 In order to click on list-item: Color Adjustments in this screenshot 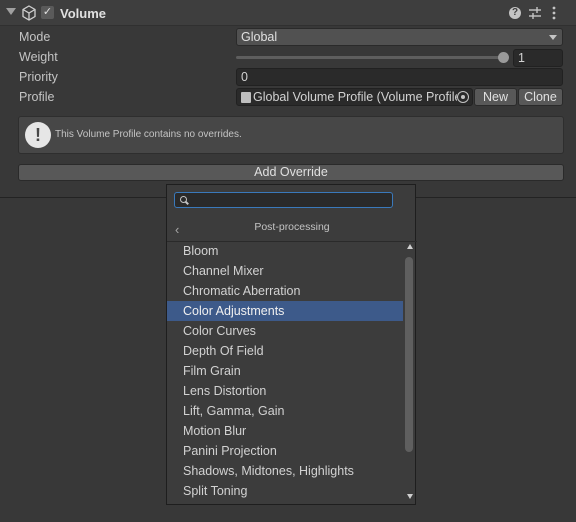, I will do `click(285, 311)`.